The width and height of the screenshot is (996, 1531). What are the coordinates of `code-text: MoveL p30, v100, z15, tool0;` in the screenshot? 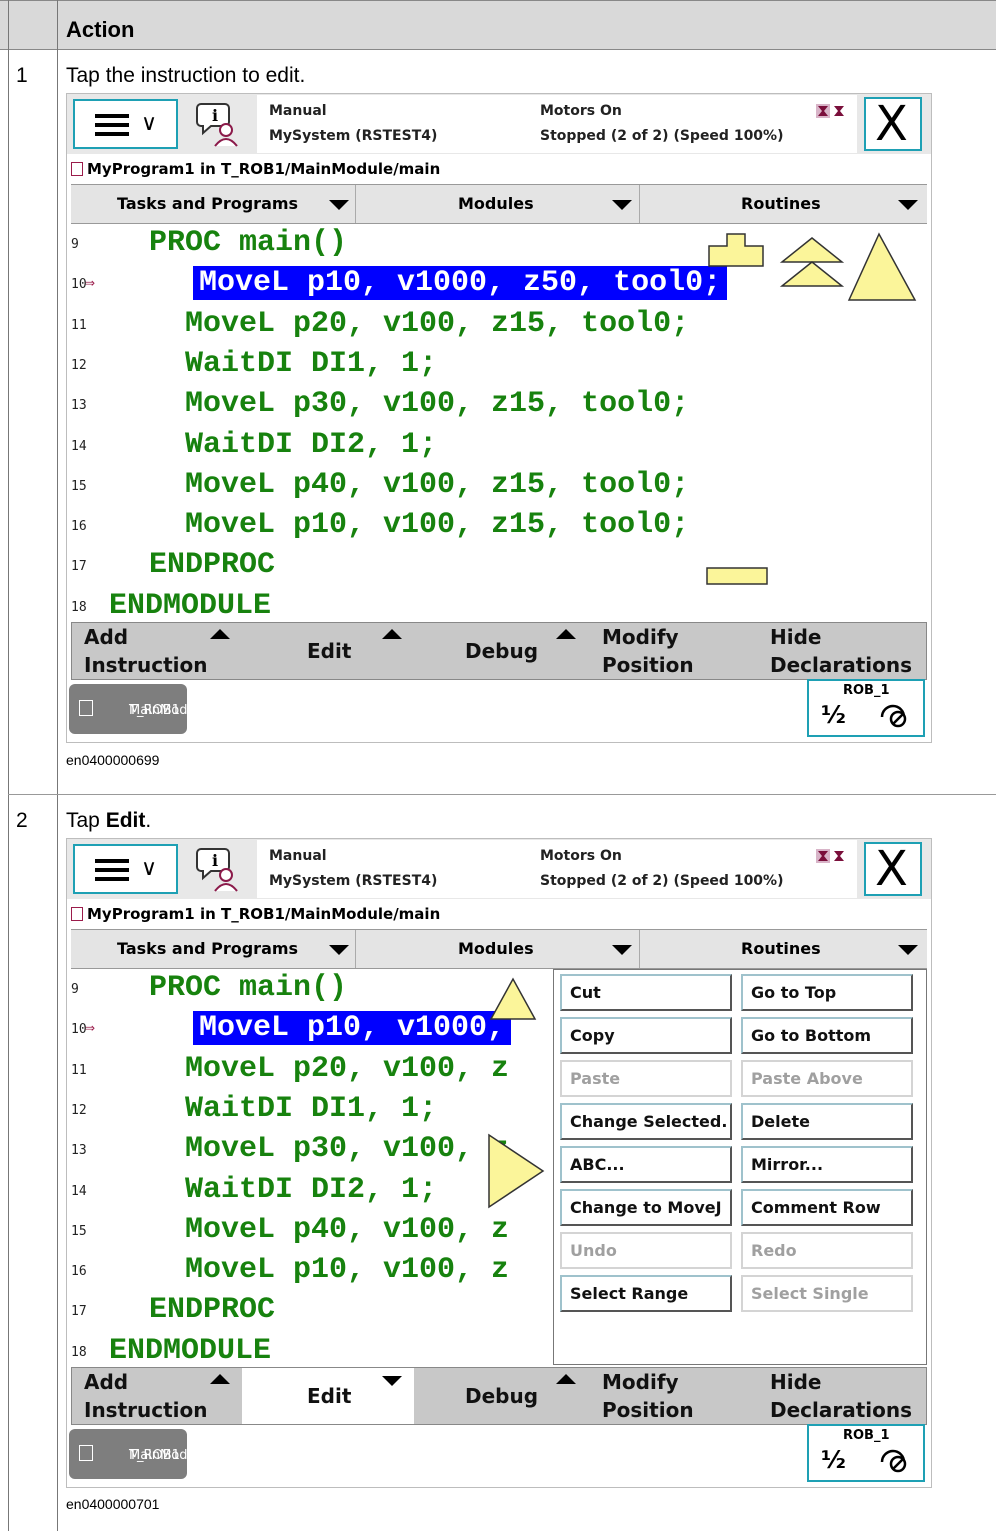 It's located at (437, 404).